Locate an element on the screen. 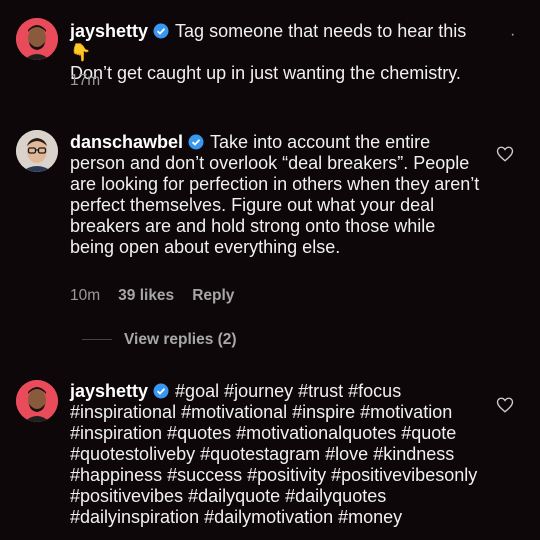  pointing-down-emoji: 👇 is located at coordinates (81, 52).